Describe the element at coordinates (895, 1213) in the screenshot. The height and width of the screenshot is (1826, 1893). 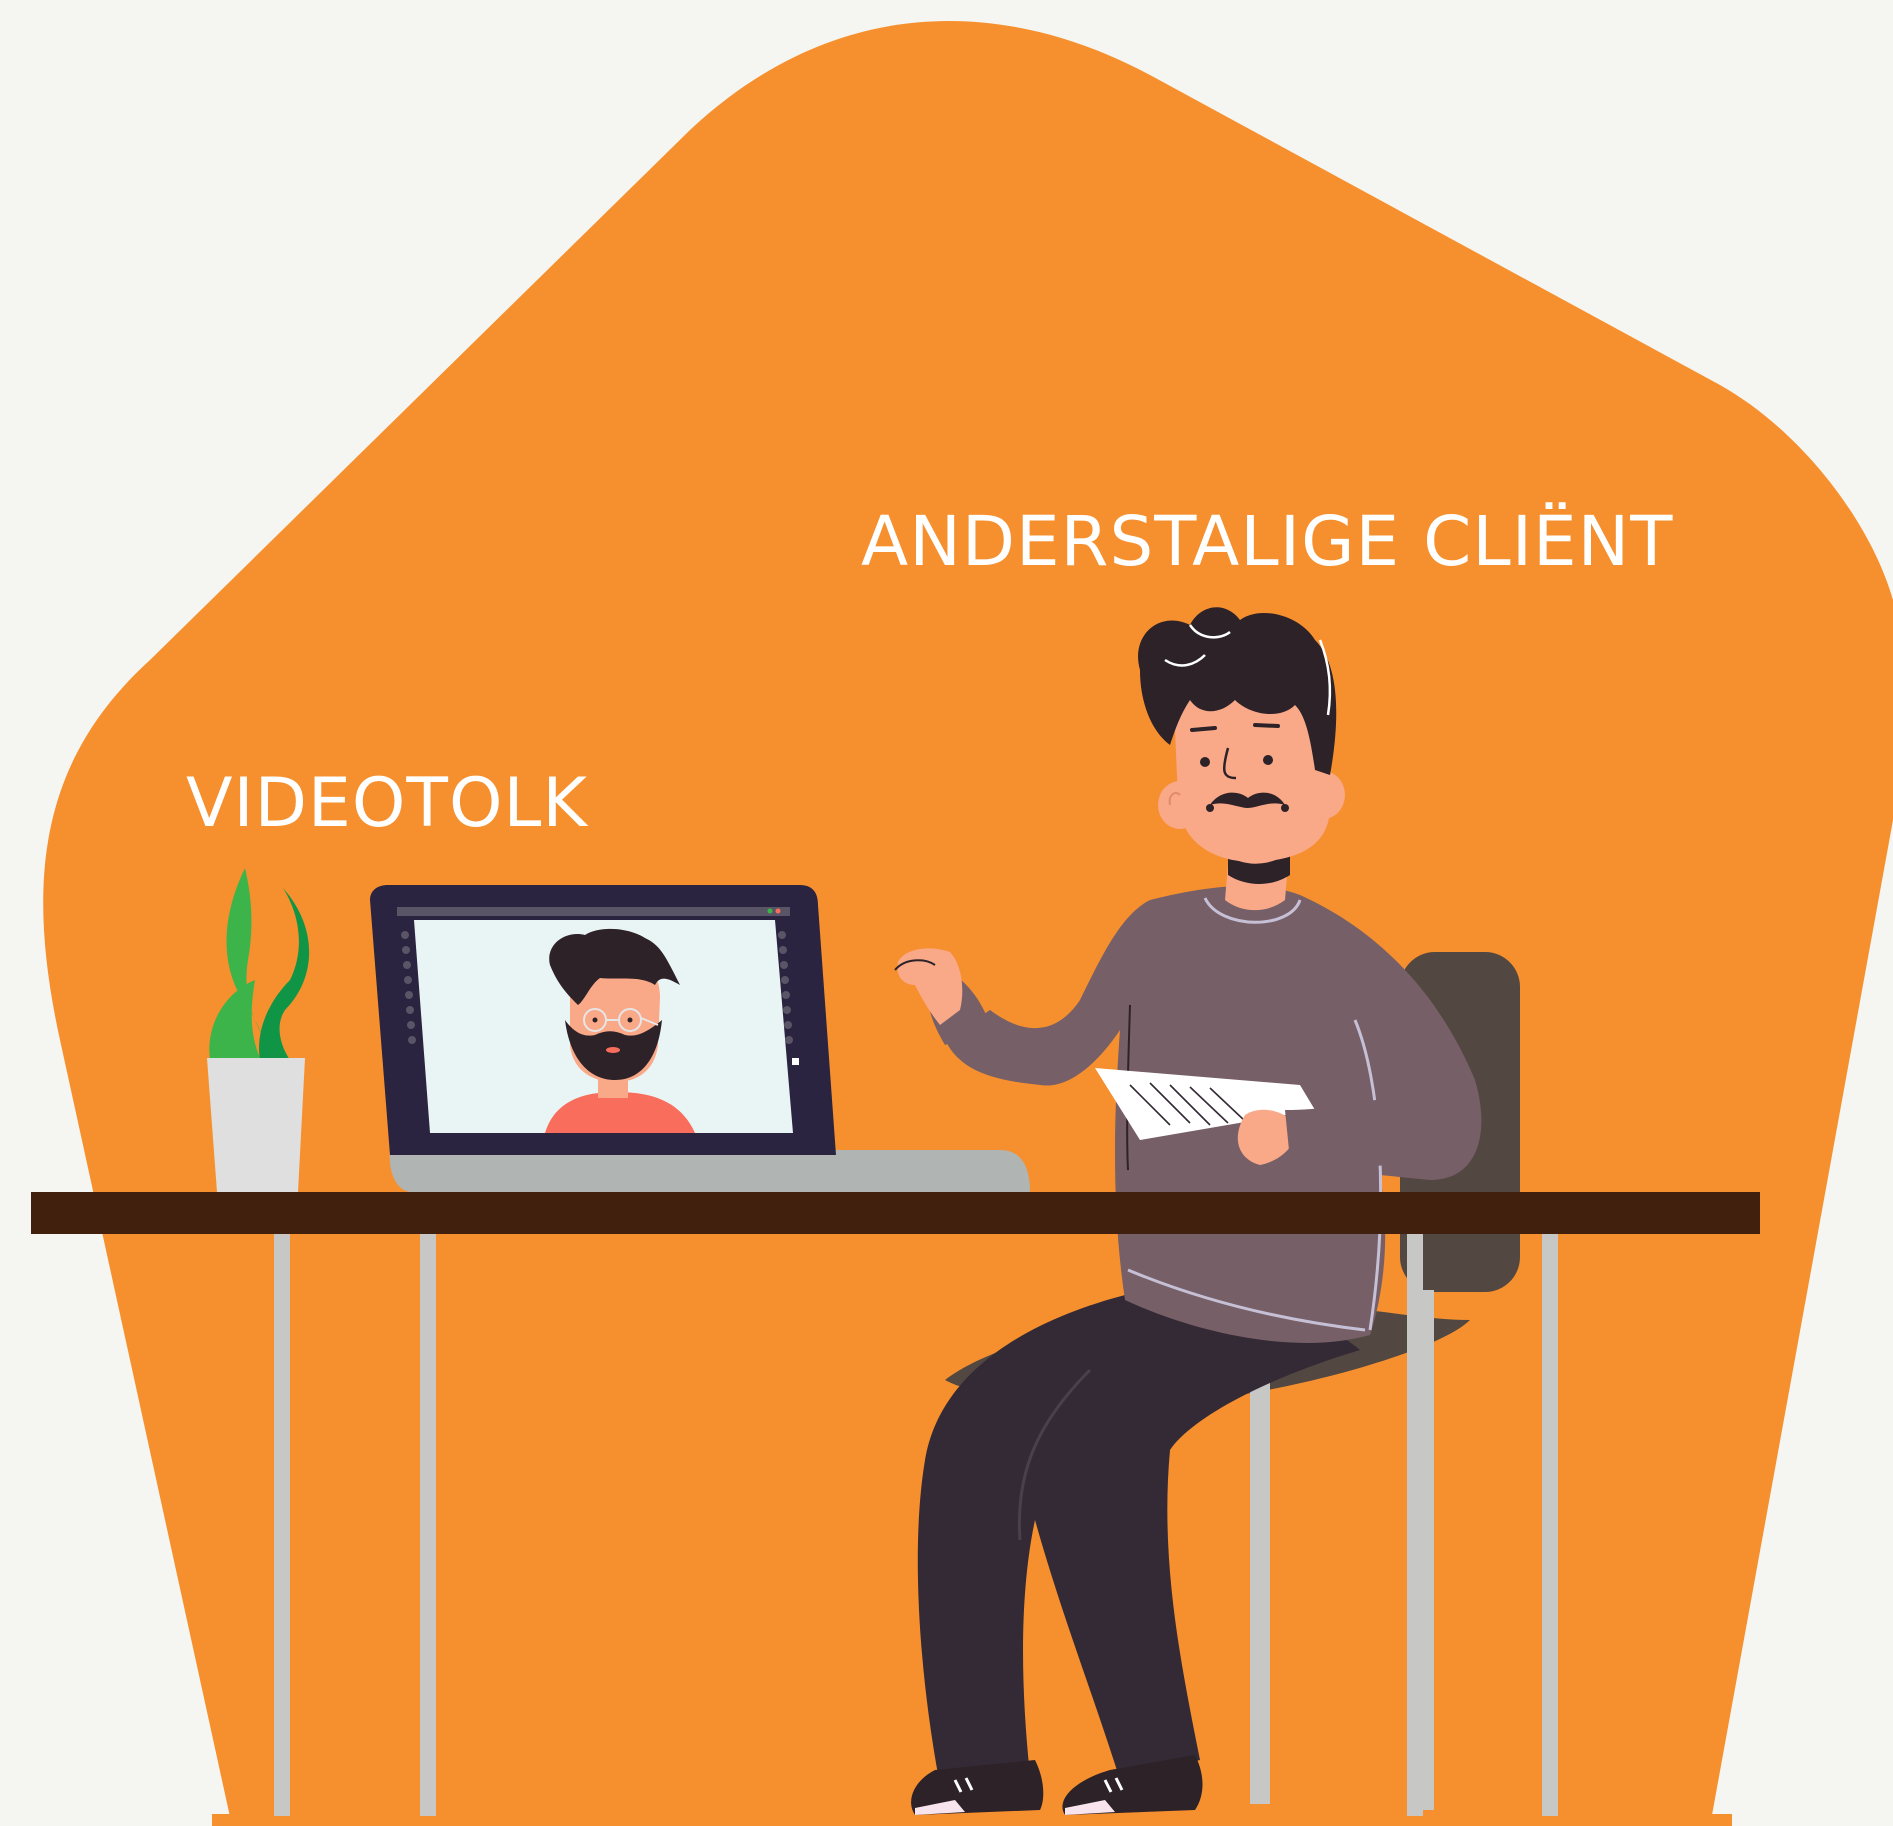
I see `desk-top` at that location.